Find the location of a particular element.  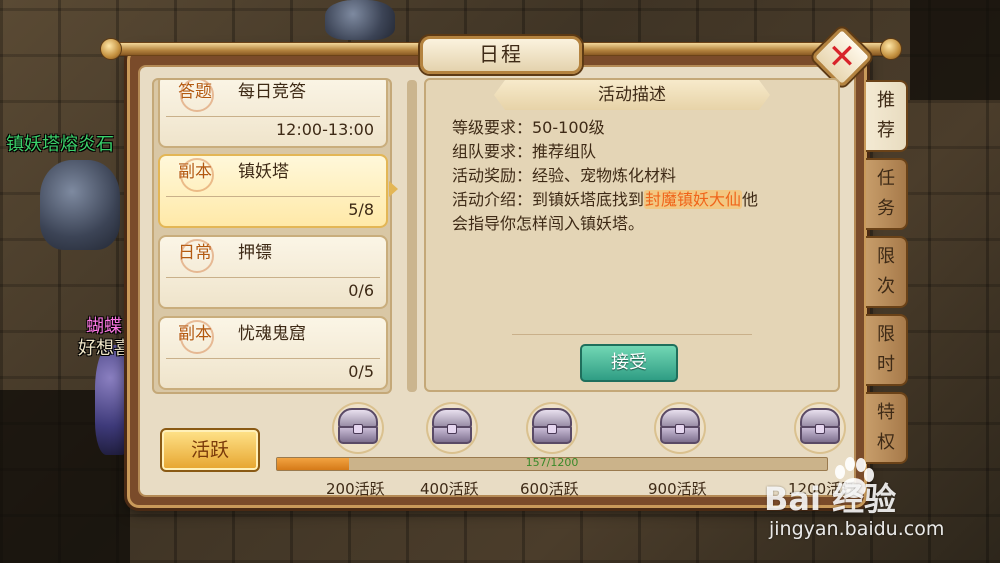

tab-label: 限次 is located at coordinates (886, 271).